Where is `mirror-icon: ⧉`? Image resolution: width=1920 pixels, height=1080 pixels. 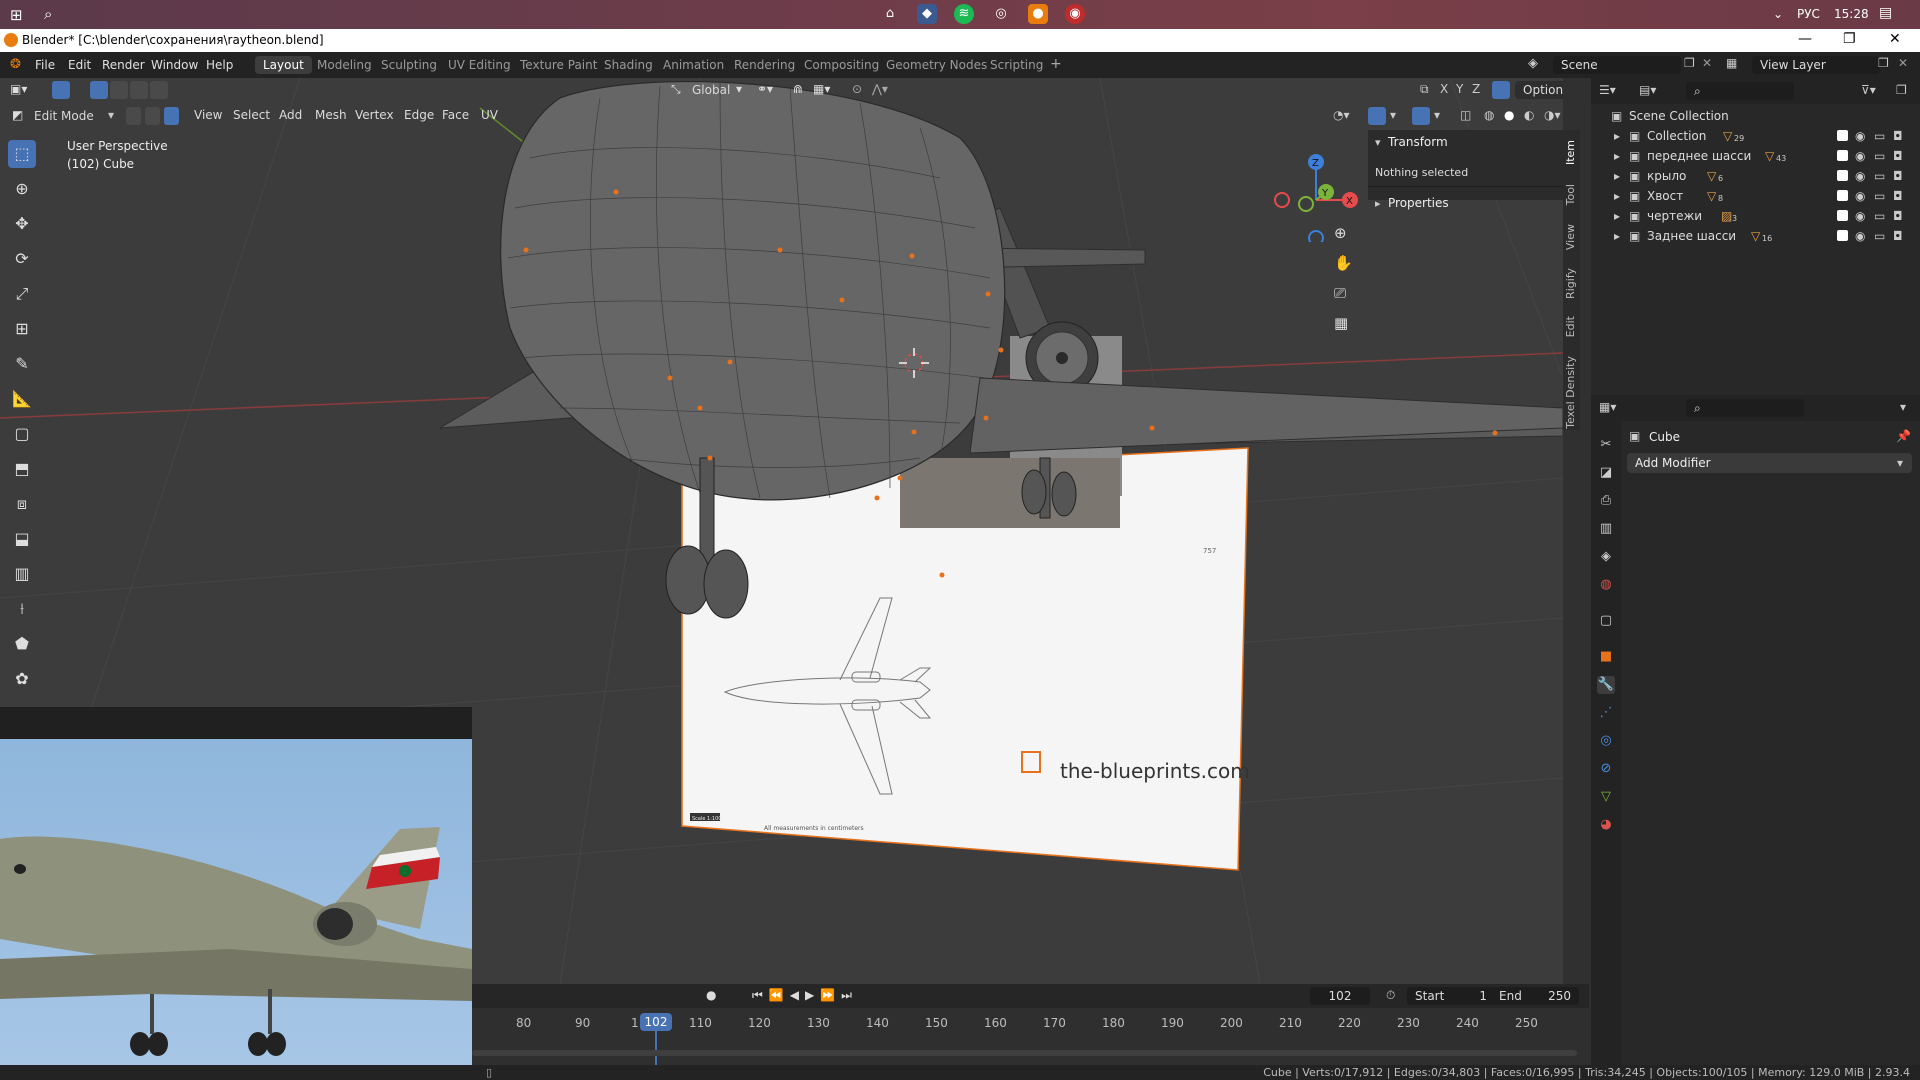 mirror-icon: ⧉ is located at coordinates (1424, 89).